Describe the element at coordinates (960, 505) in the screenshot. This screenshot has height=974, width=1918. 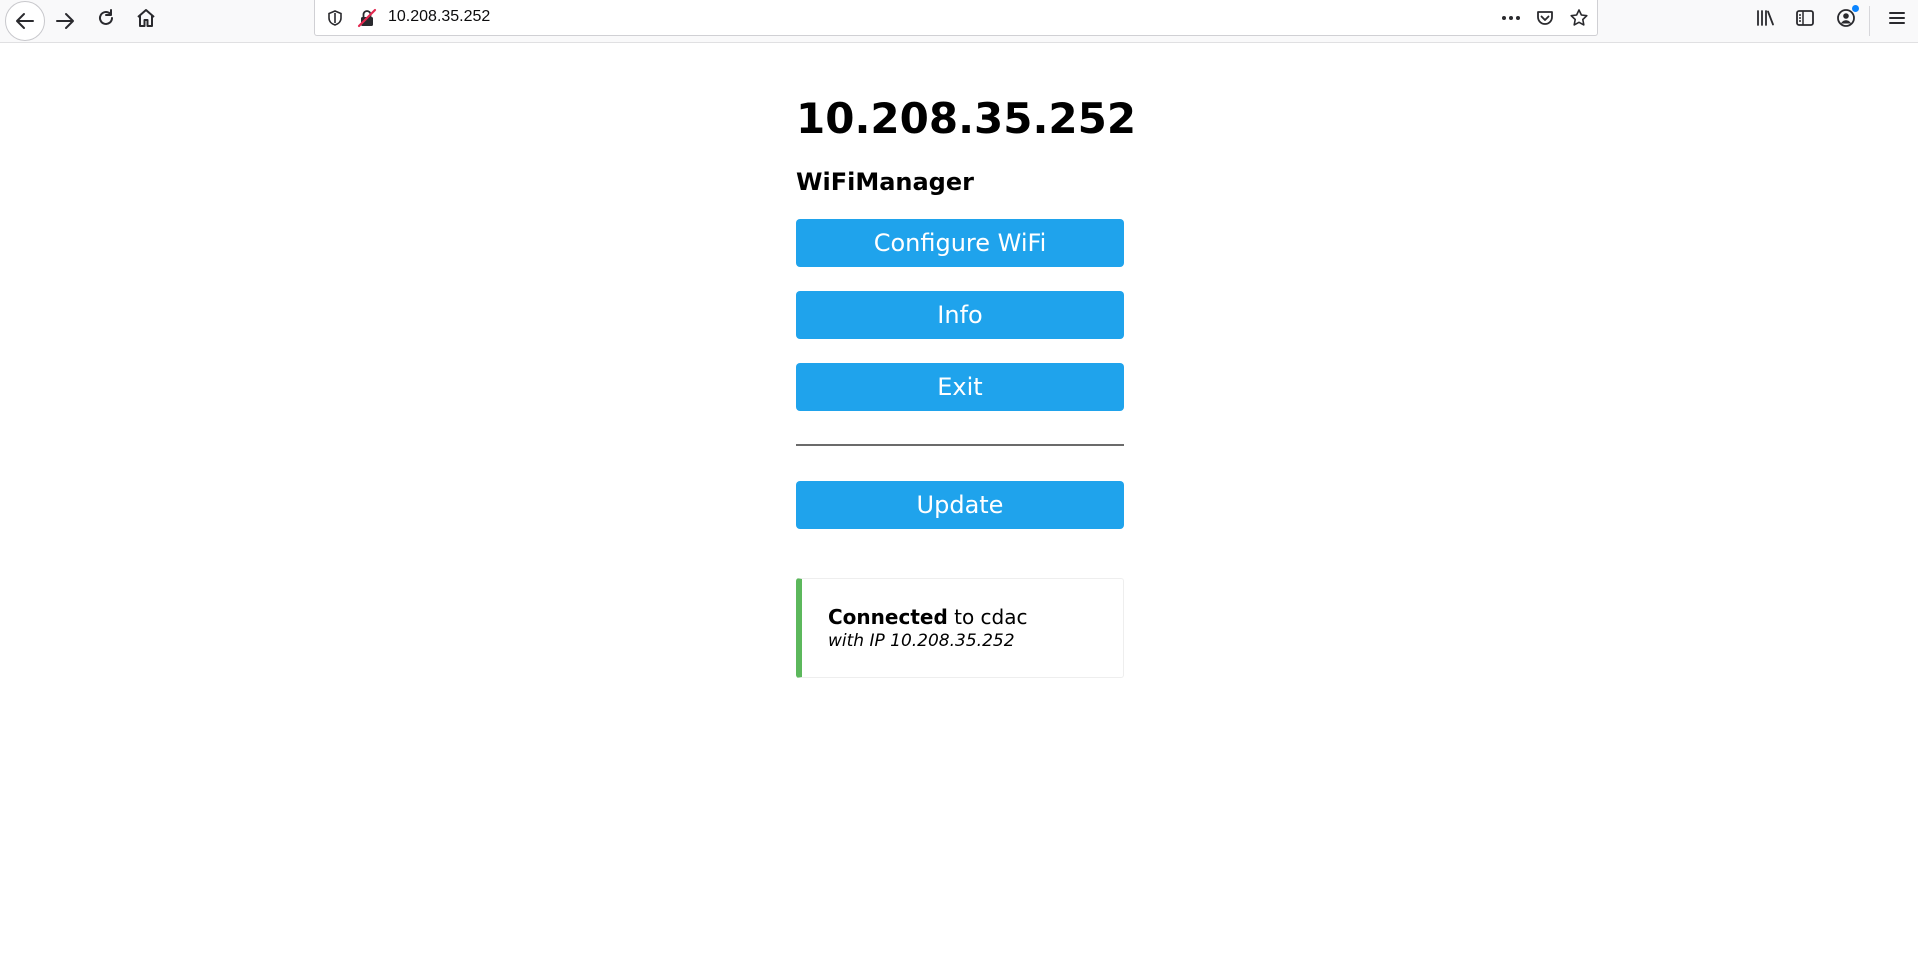
I see `update-button: Update` at that location.